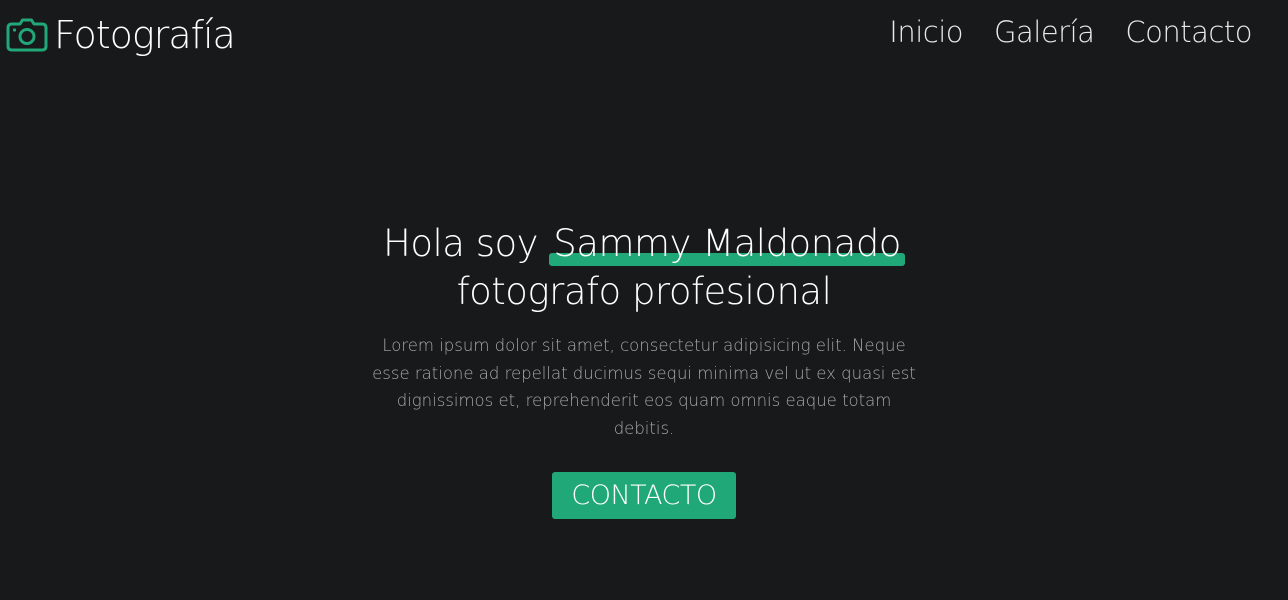 This screenshot has width=1288, height=600. I want to click on main-nav: Inicio Galería Contacto, so click(1070, 32).